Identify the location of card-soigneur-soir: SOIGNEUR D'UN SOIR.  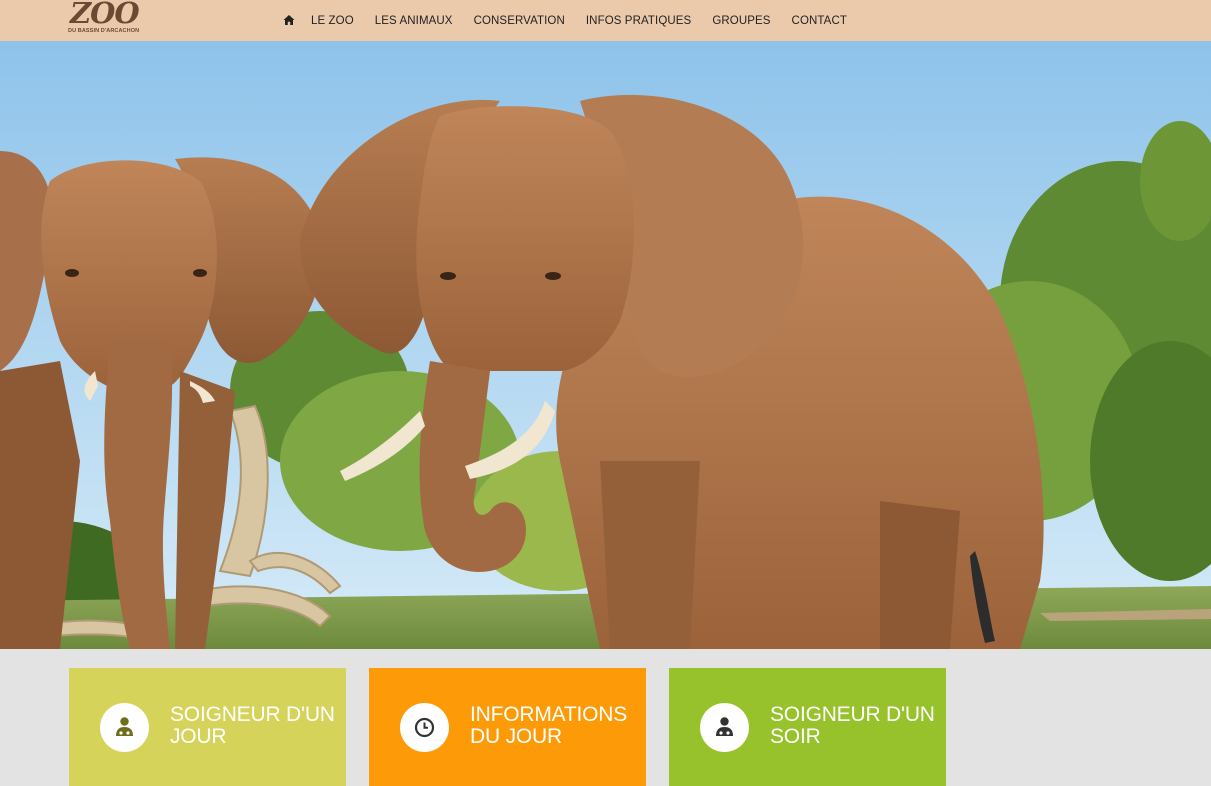
(807, 727).